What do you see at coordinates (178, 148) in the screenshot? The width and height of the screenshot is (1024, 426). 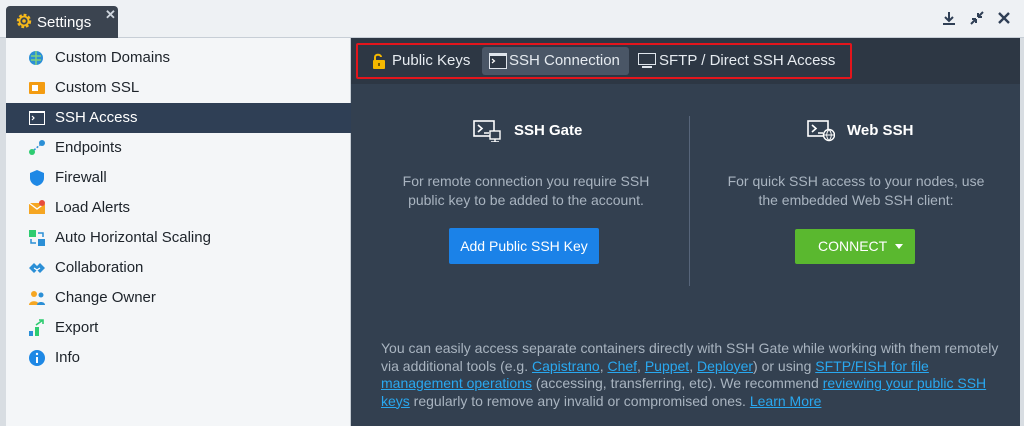 I see `sidebar-item-endpoints: Endpoints` at bounding box center [178, 148].